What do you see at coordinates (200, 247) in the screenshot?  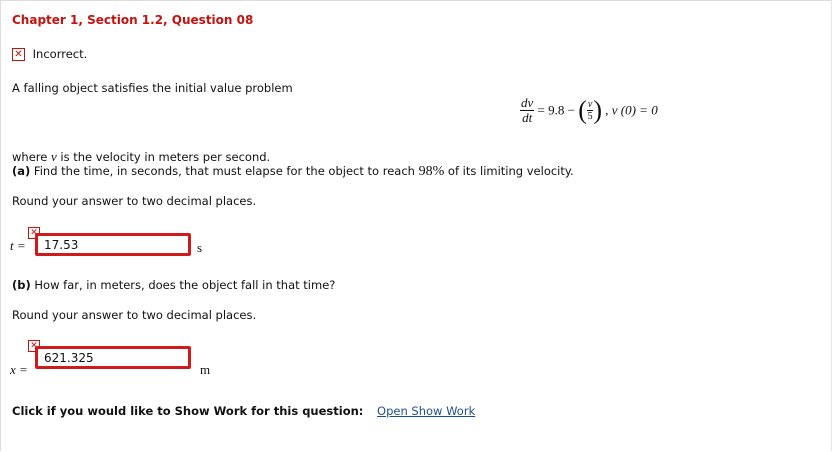 I see `t-unit: s` at bounding box center [200, 247].